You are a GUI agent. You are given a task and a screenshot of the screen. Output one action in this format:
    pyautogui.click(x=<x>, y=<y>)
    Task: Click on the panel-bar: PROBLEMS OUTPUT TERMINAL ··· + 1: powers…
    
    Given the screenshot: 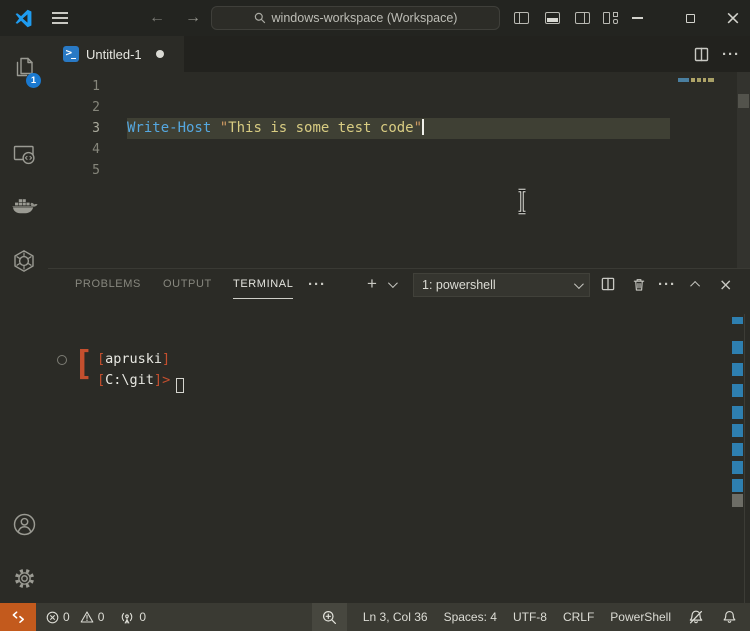 What is the action you would take?
    pyautogui.click(x=399, y=285)
    